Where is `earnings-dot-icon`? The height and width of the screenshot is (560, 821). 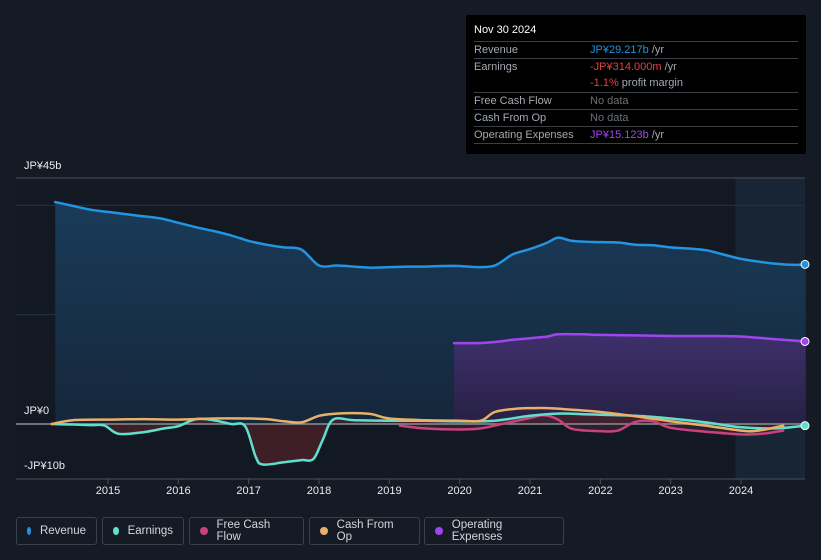
earnings-dot-icon is located at coordinates (116, 531).